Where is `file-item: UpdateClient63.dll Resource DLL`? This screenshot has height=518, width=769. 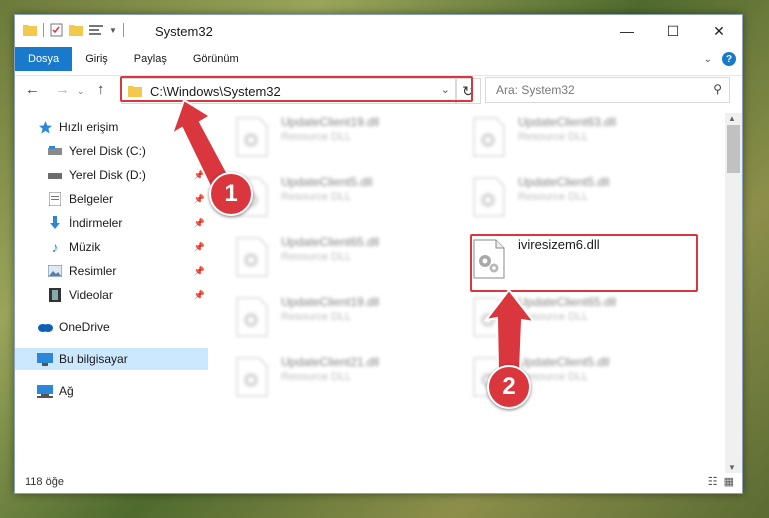 file-item: UpdateClient63.dll Resource DLL is located at coordinates (562, 138).